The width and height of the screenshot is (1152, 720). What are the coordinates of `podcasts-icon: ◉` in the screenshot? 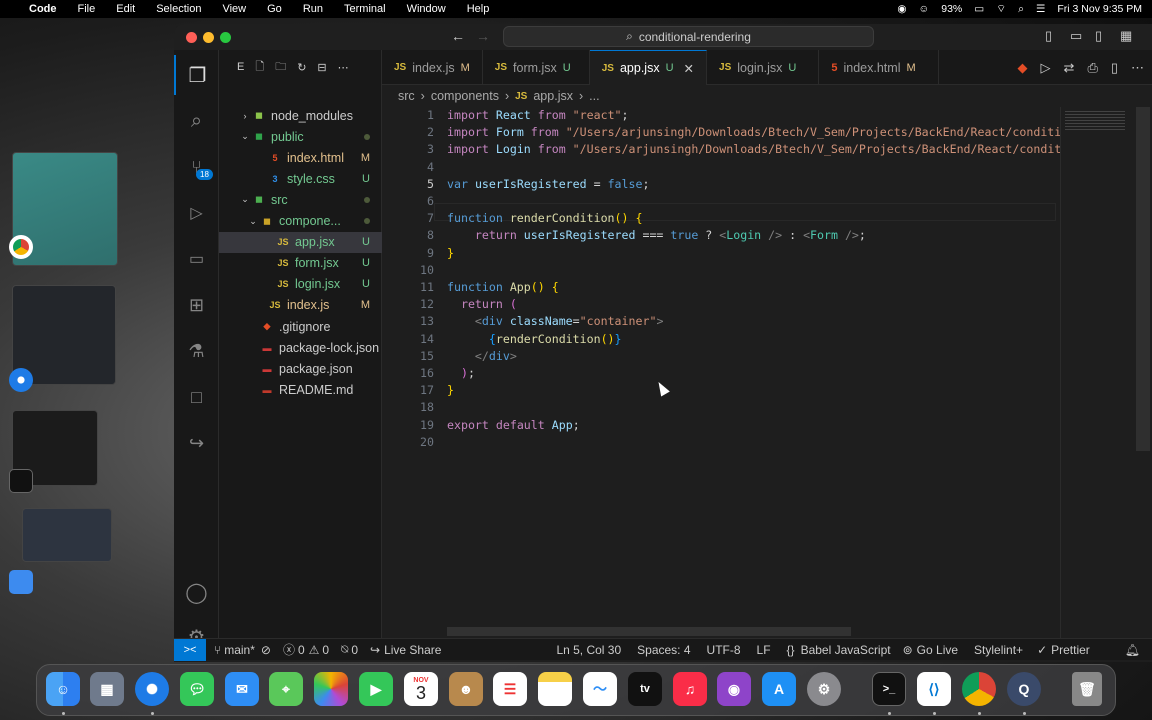 It's located at (734, 689).